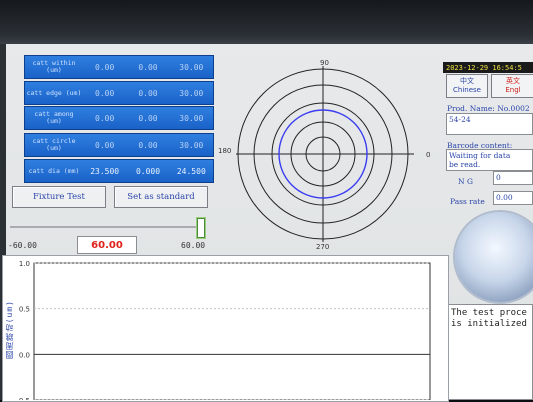  I want to click on row-label: catt circle (um), so click(54, 144).